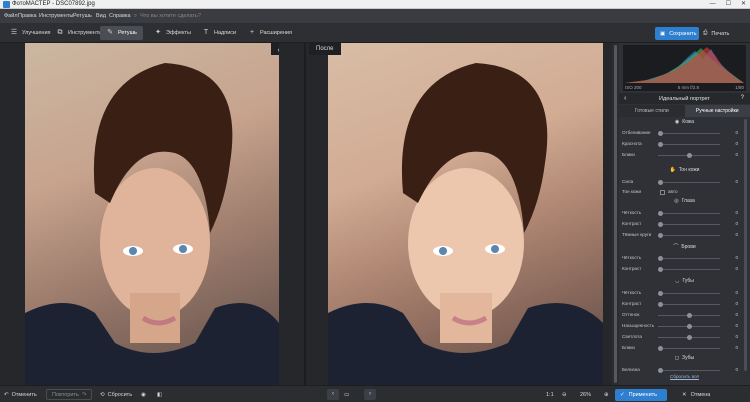 The width and height of the screenshot is (750, 402). I want to click on menu-retouch: Ретушь, so click(82, 16).